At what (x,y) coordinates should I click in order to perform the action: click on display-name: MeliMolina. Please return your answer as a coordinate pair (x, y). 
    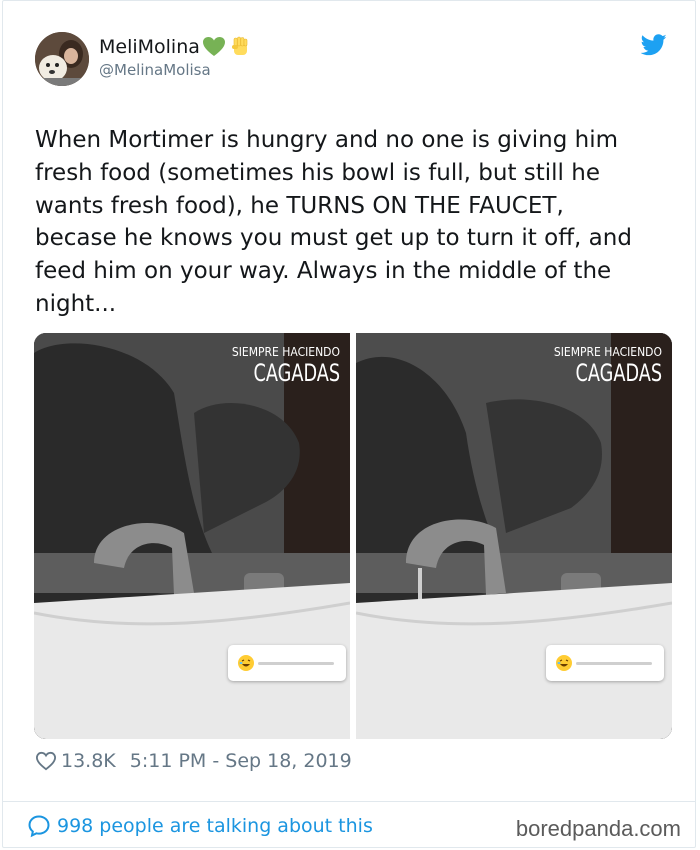
    Looking at the image, I should click on (175, 47).